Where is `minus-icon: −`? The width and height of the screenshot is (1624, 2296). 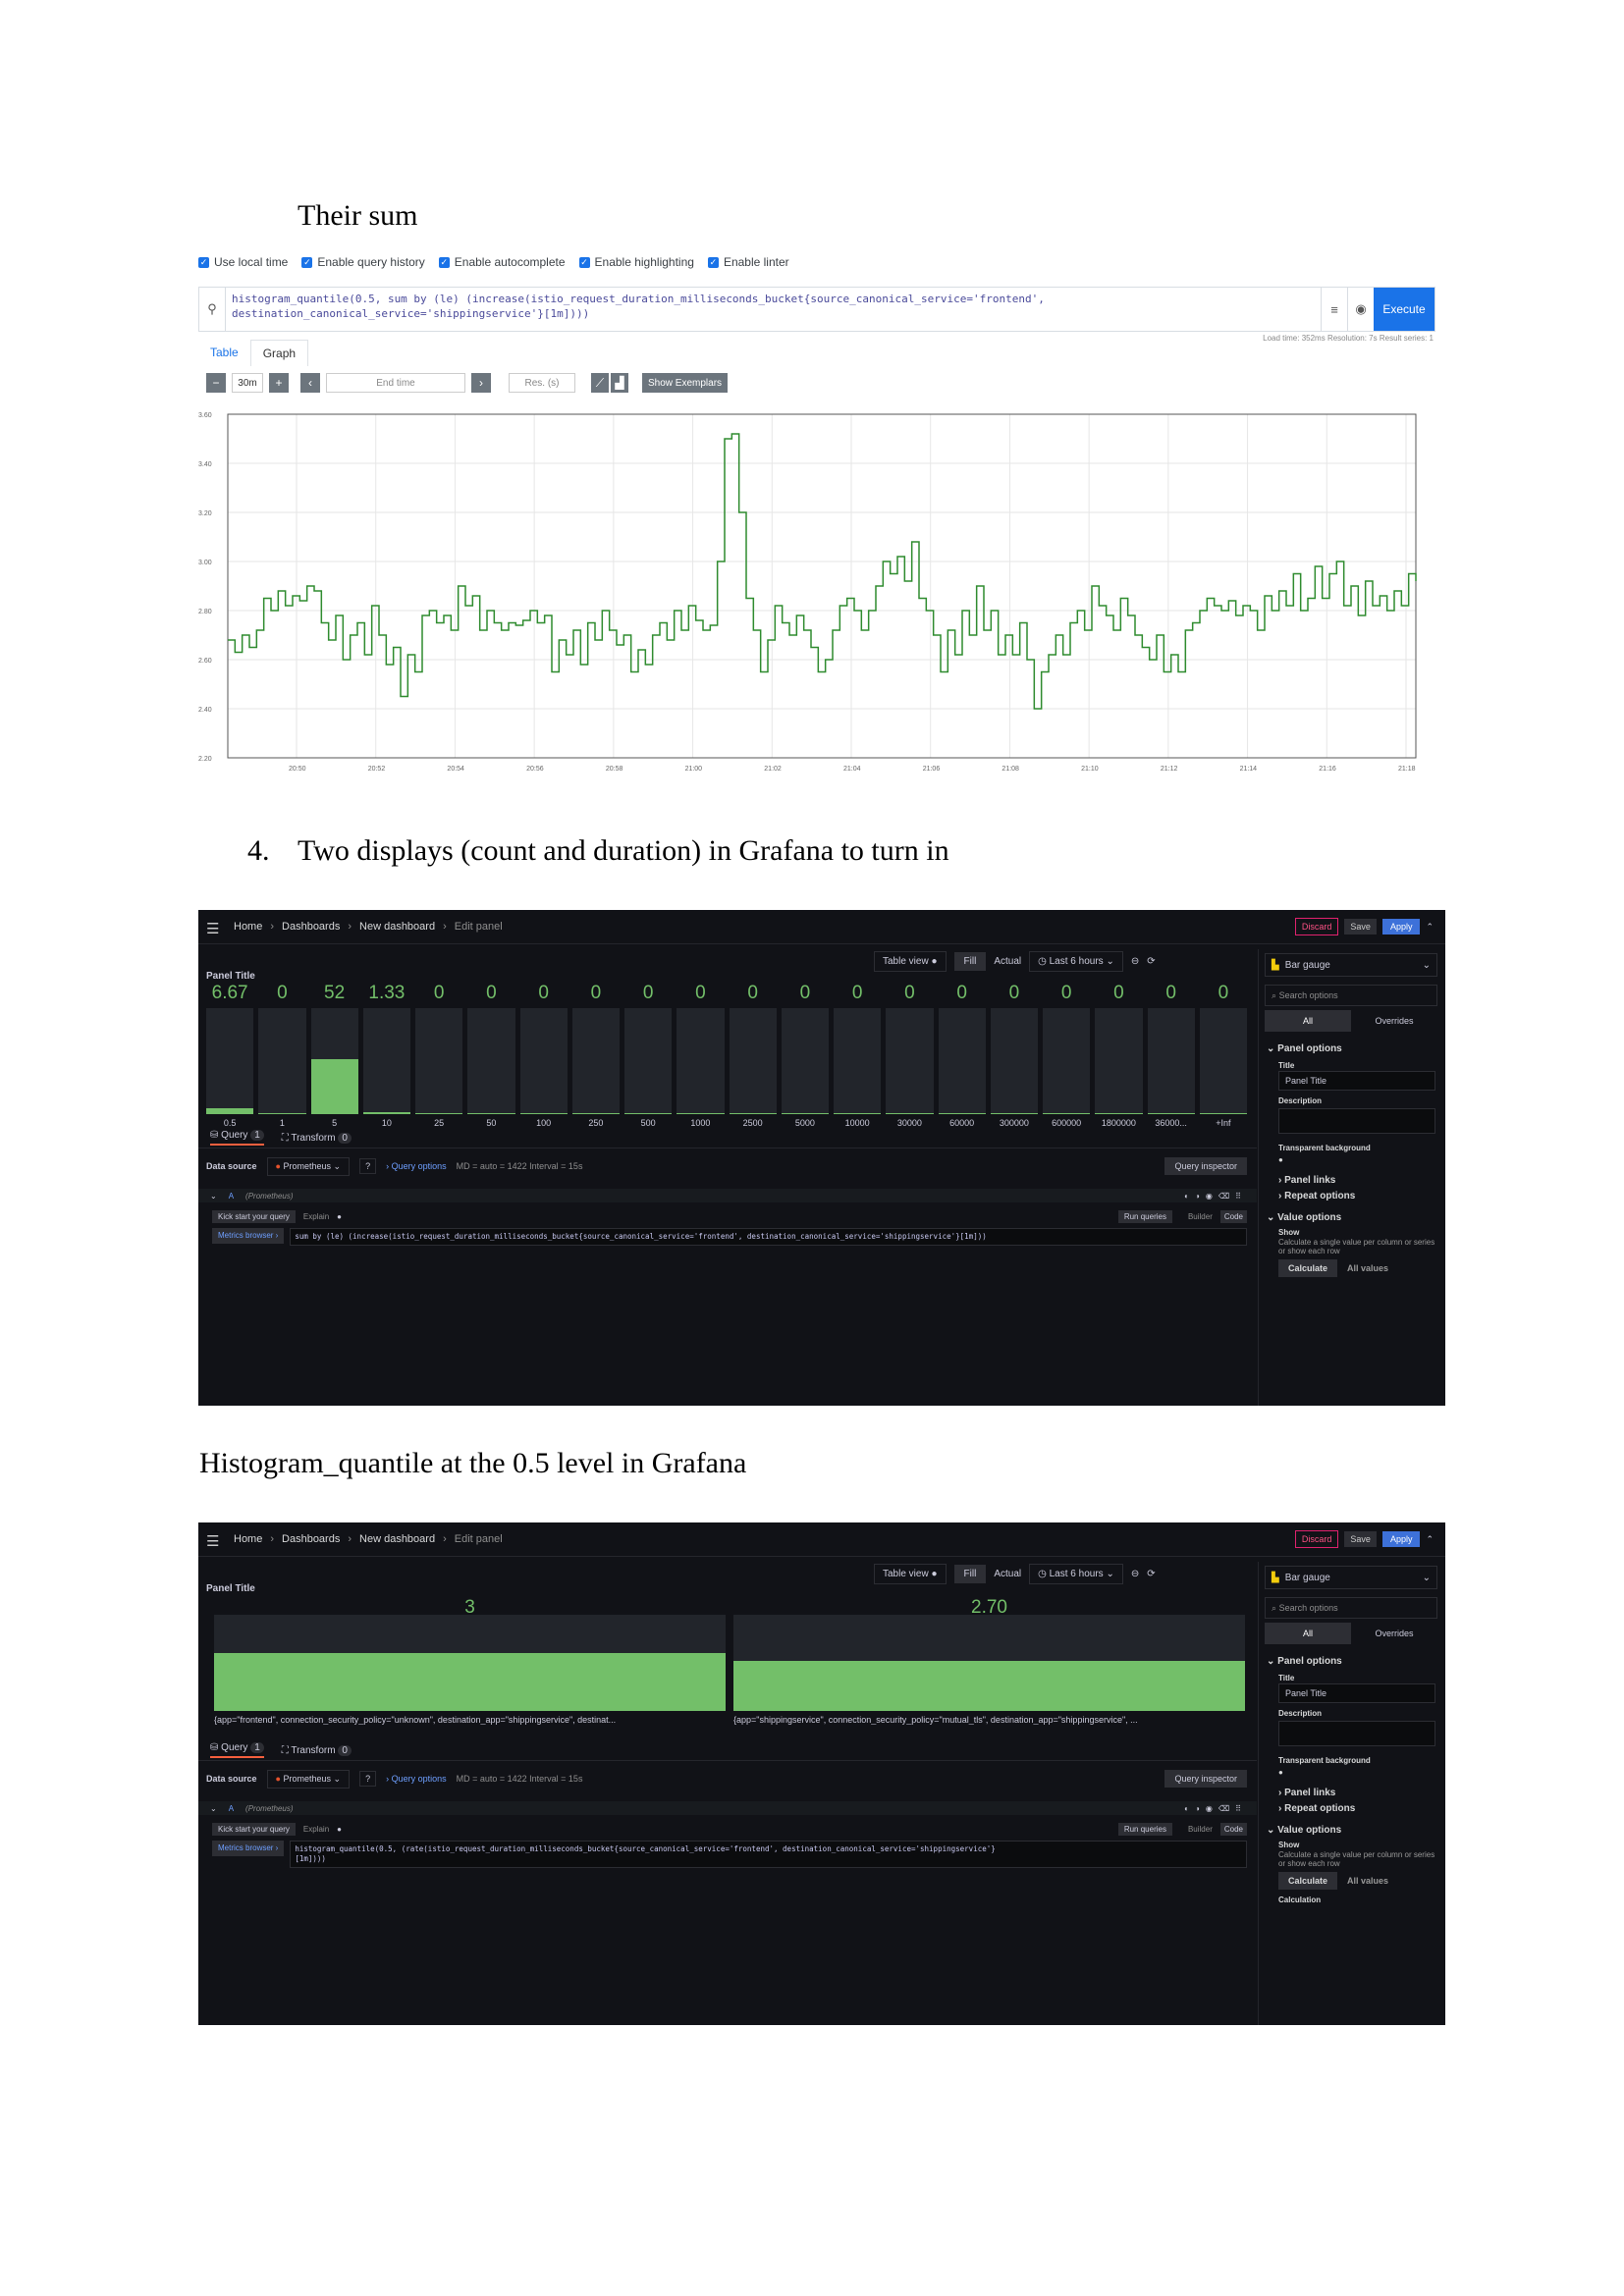 minus-icon: − is located at coordinates (216, 383).